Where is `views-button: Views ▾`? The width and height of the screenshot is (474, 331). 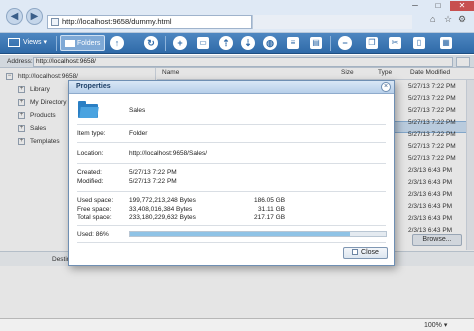
views-button: Views ▾ is located at coordinates (27, 43).